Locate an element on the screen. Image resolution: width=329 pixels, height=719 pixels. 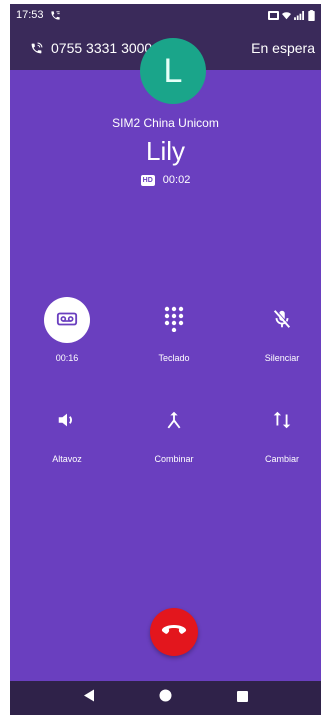
speaker-volume-icon is located at coordinates (67, 421).